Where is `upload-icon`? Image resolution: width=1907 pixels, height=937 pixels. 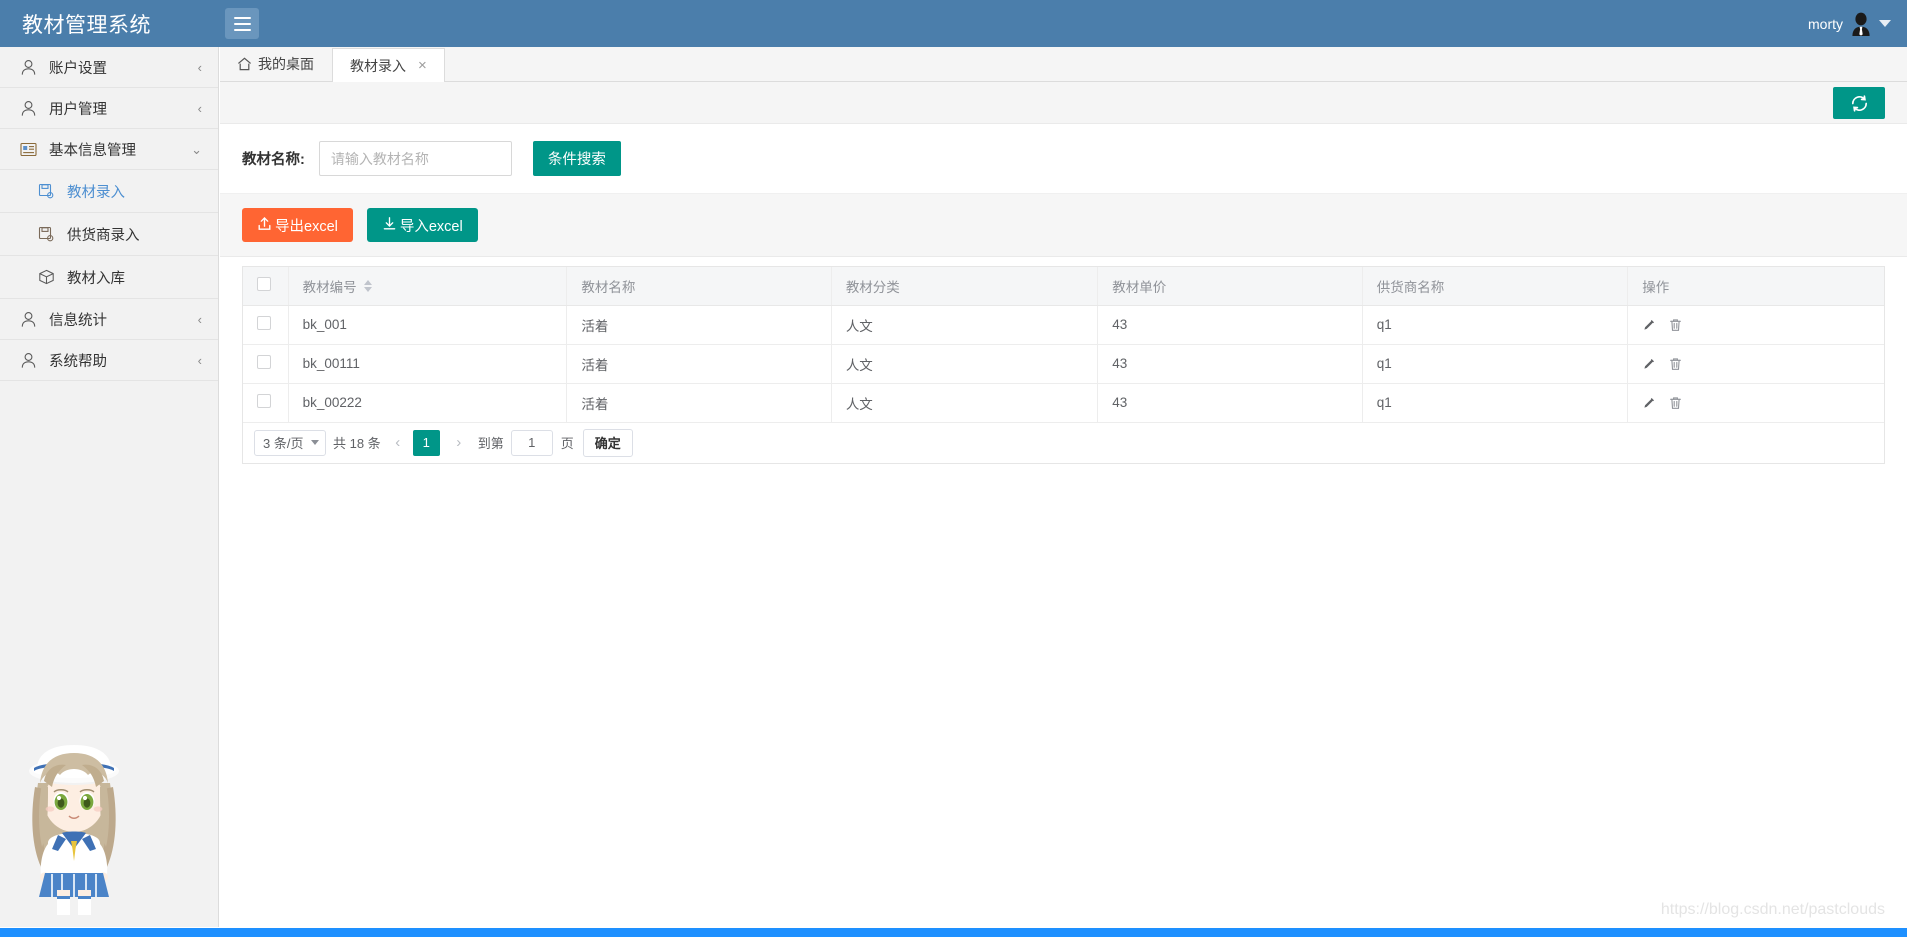
upload-icon is located at coordinates (264, 225).